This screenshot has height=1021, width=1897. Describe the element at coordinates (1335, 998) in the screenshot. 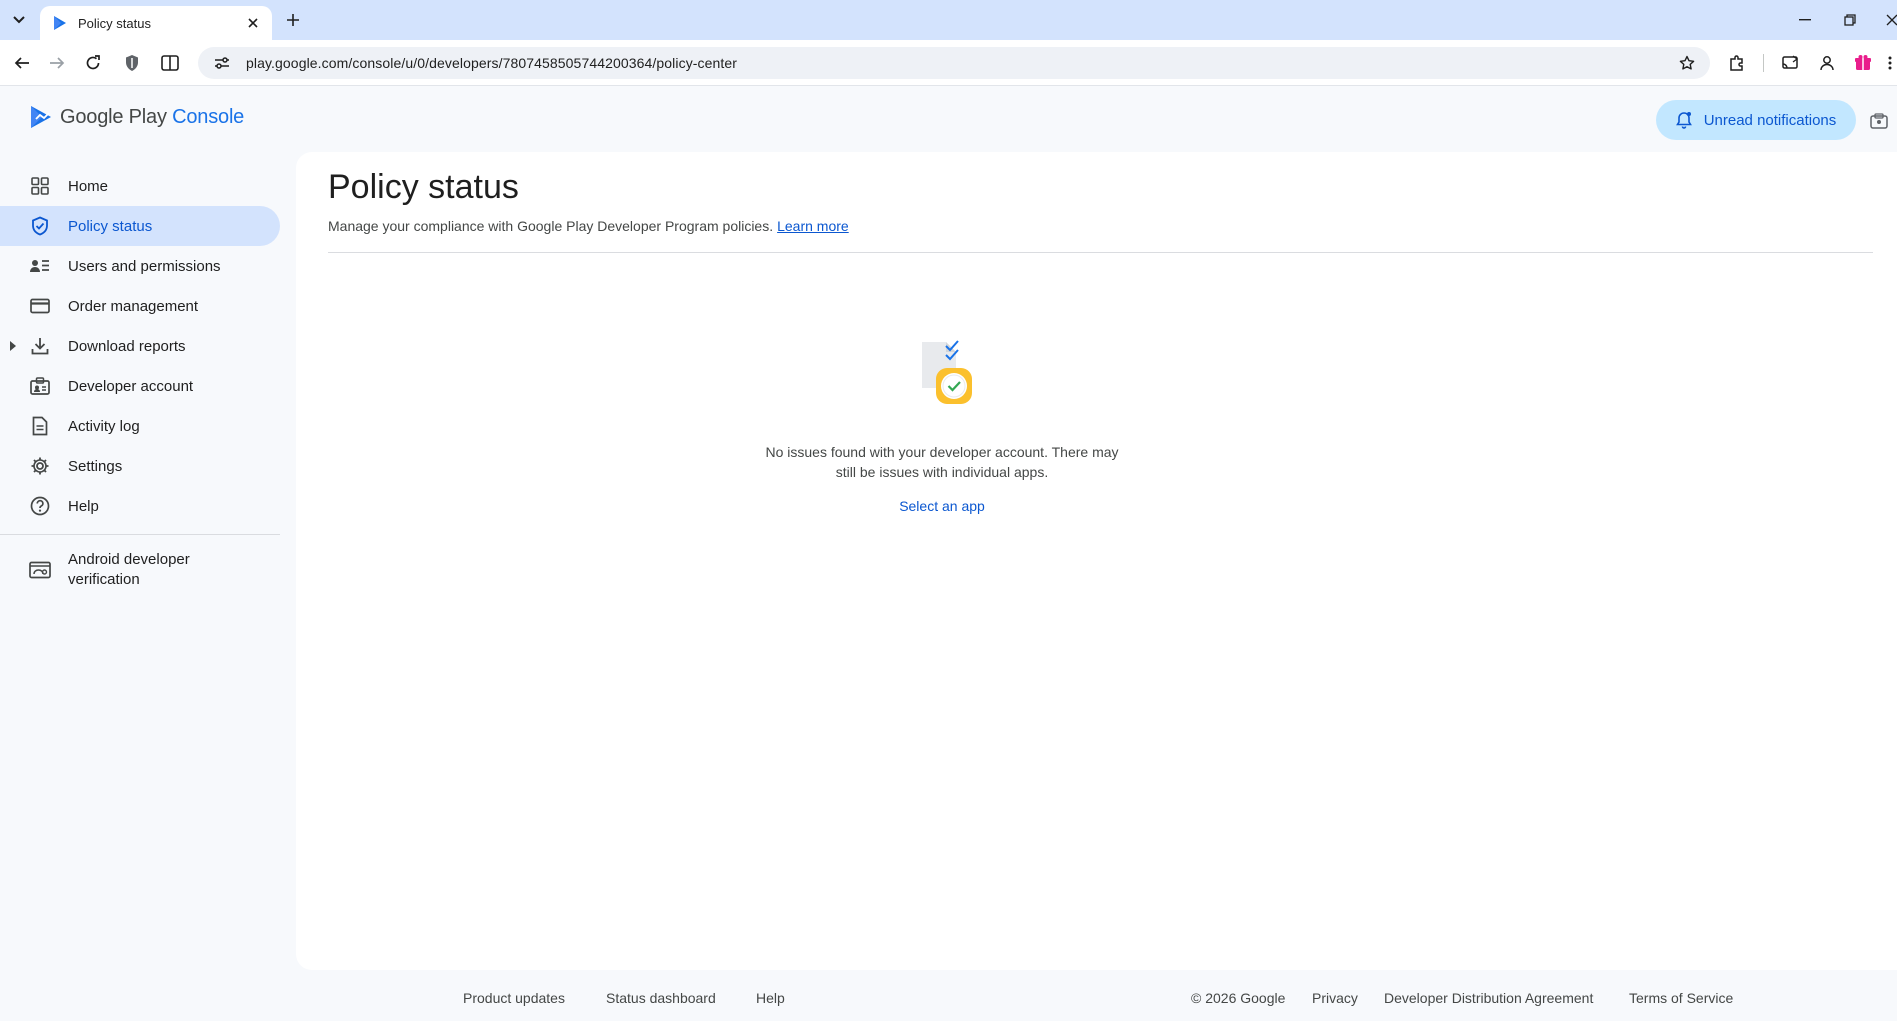

I see `footer-privacy-link: Privacy` at that location.